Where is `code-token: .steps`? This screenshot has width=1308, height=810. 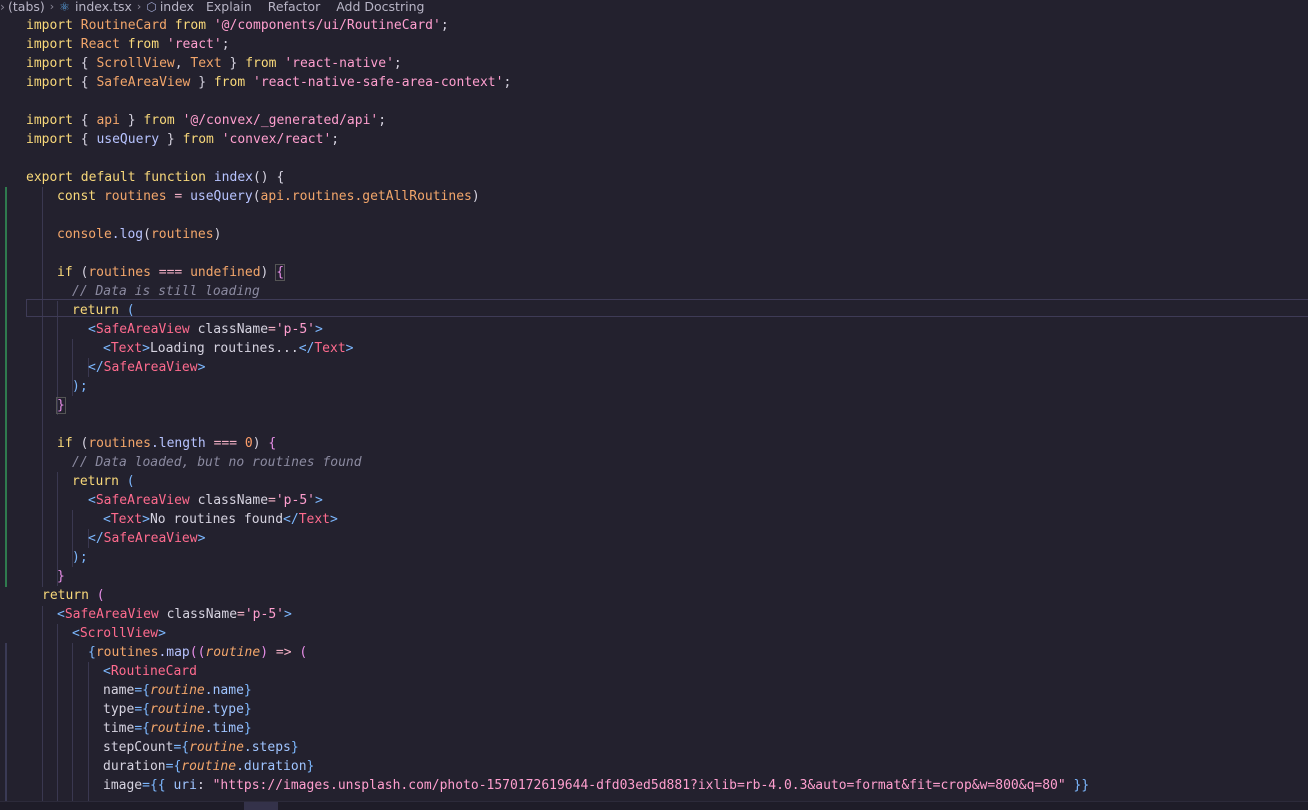
code-token: .steps is located at coordinates (267, 747).